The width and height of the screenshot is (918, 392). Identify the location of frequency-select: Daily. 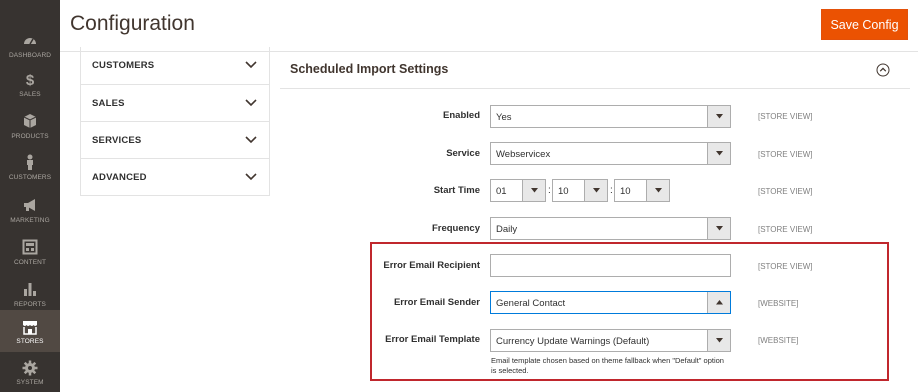
(610, 228).